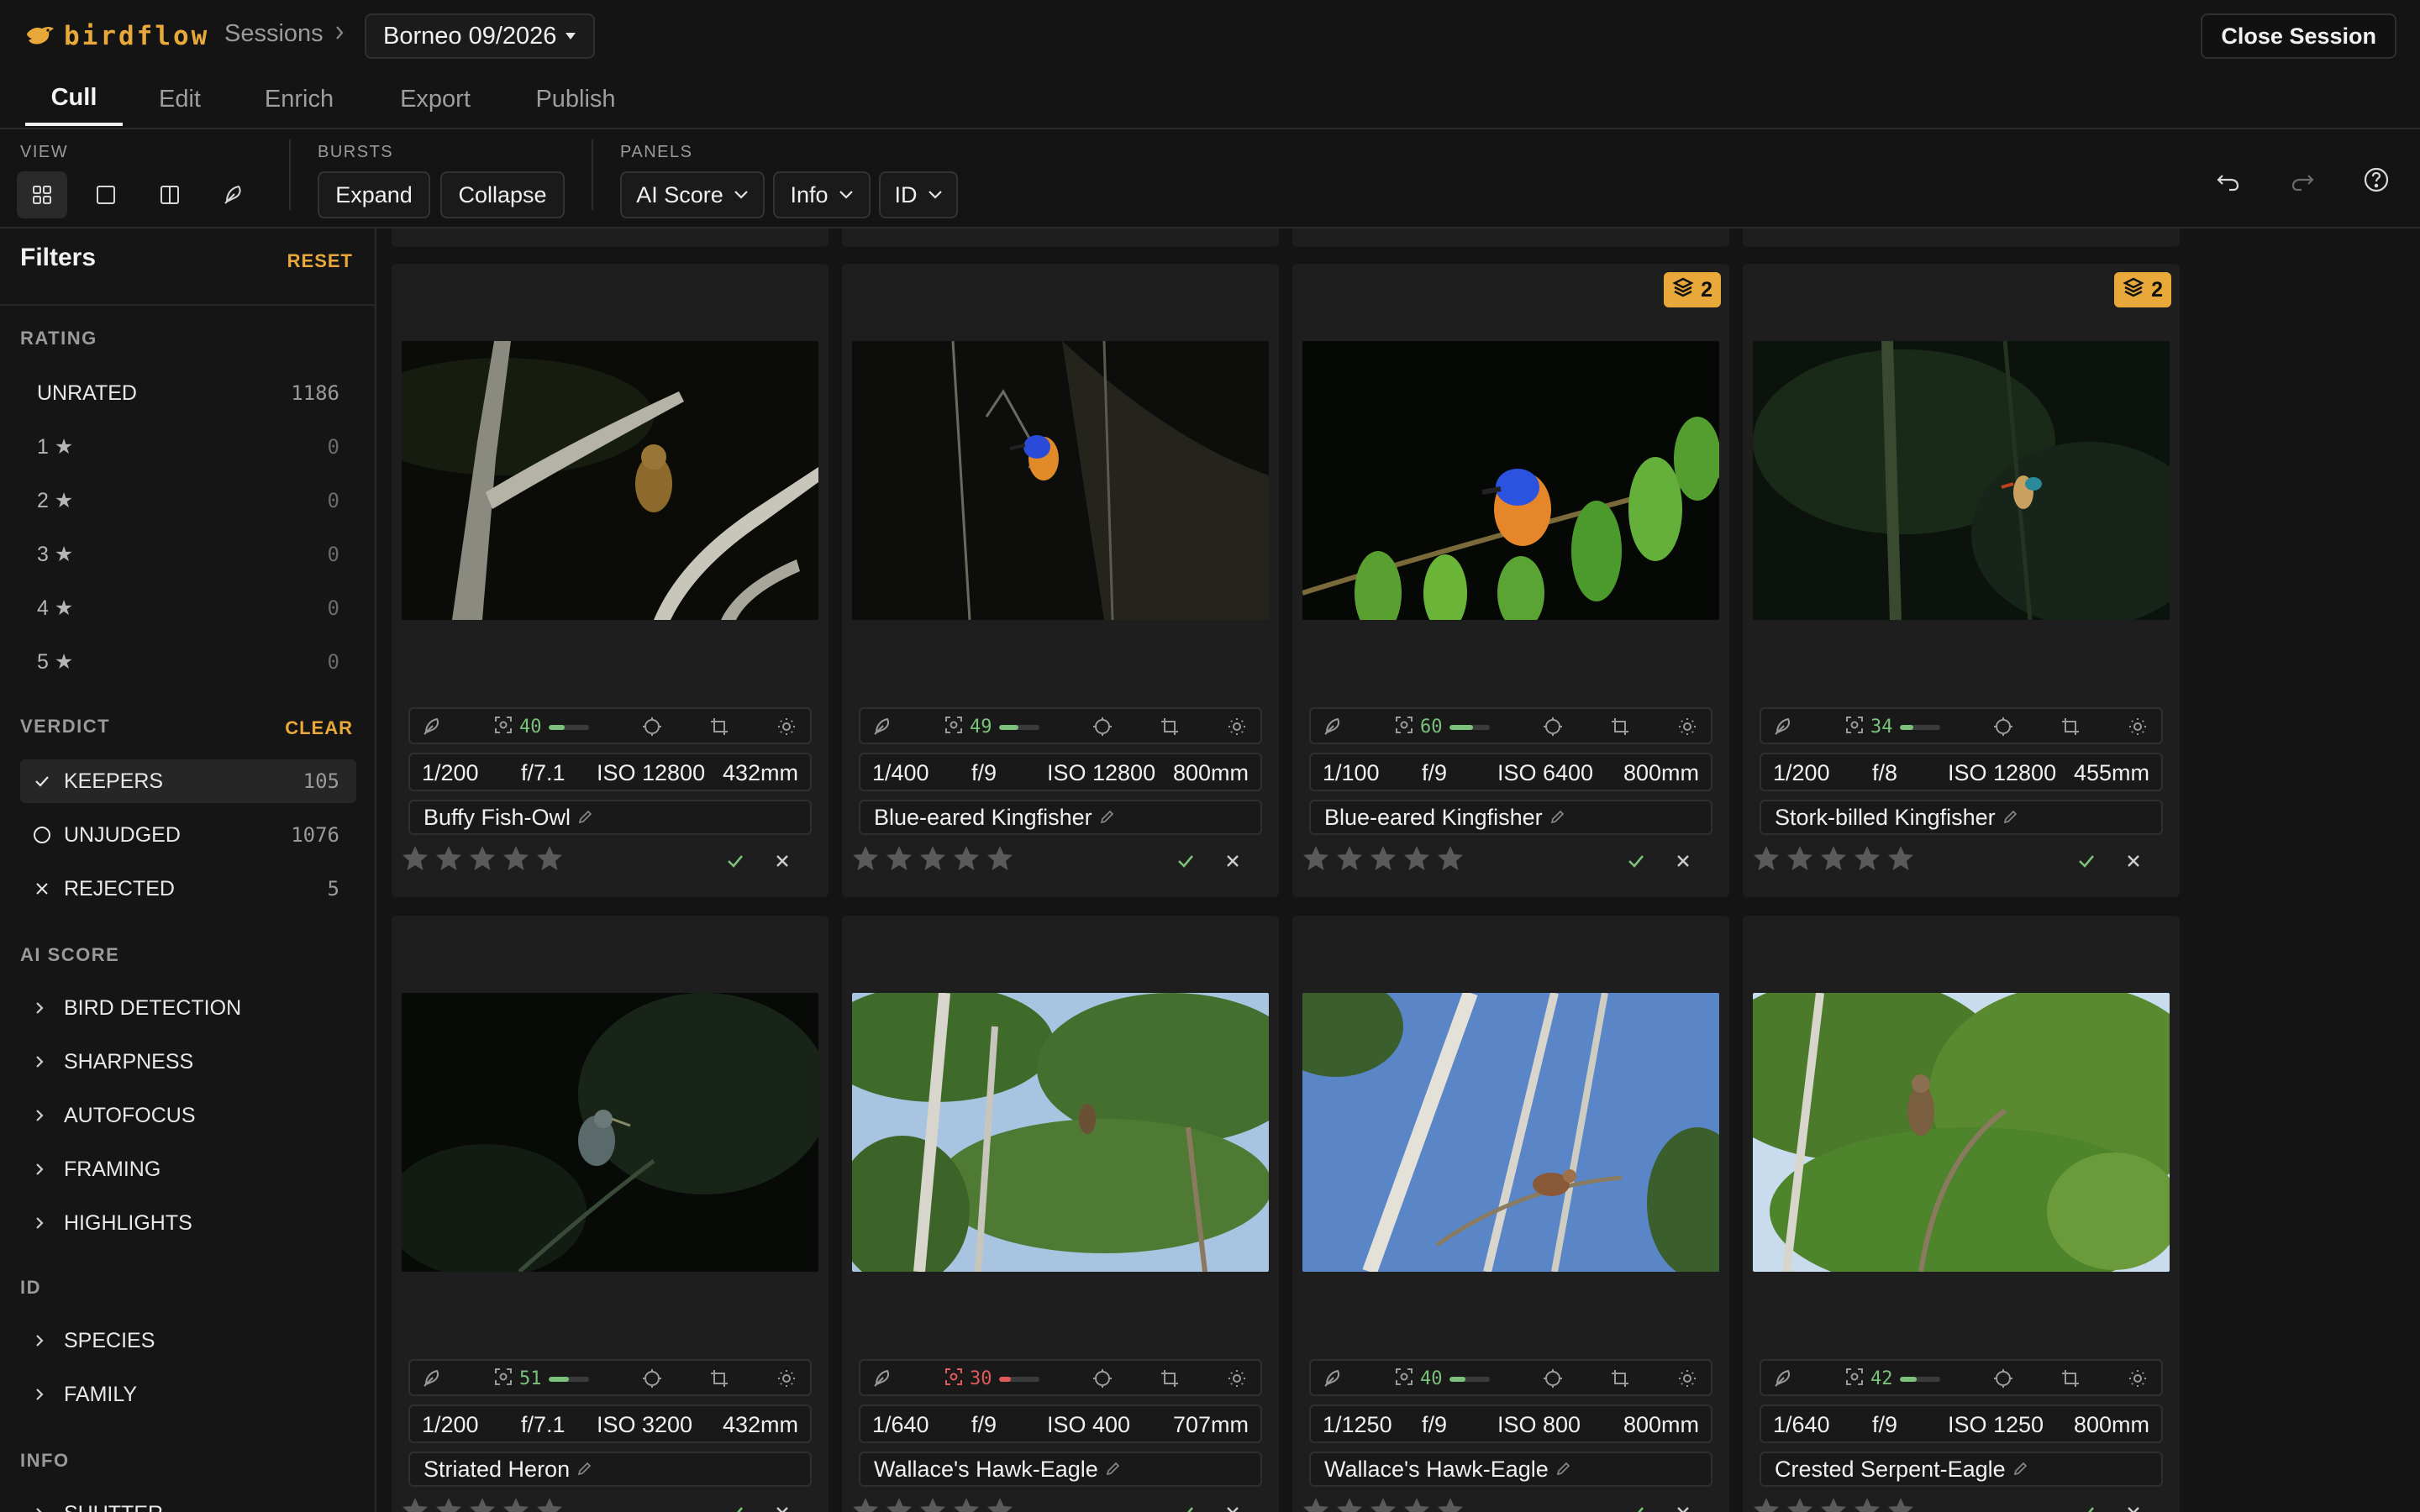 This screenshot has width=2420, height=1512. Describe the element at coordinates (188, 1008) in the screenshot. I see `ai-filter-bird-detection: BIRD DETECTION` at that location.